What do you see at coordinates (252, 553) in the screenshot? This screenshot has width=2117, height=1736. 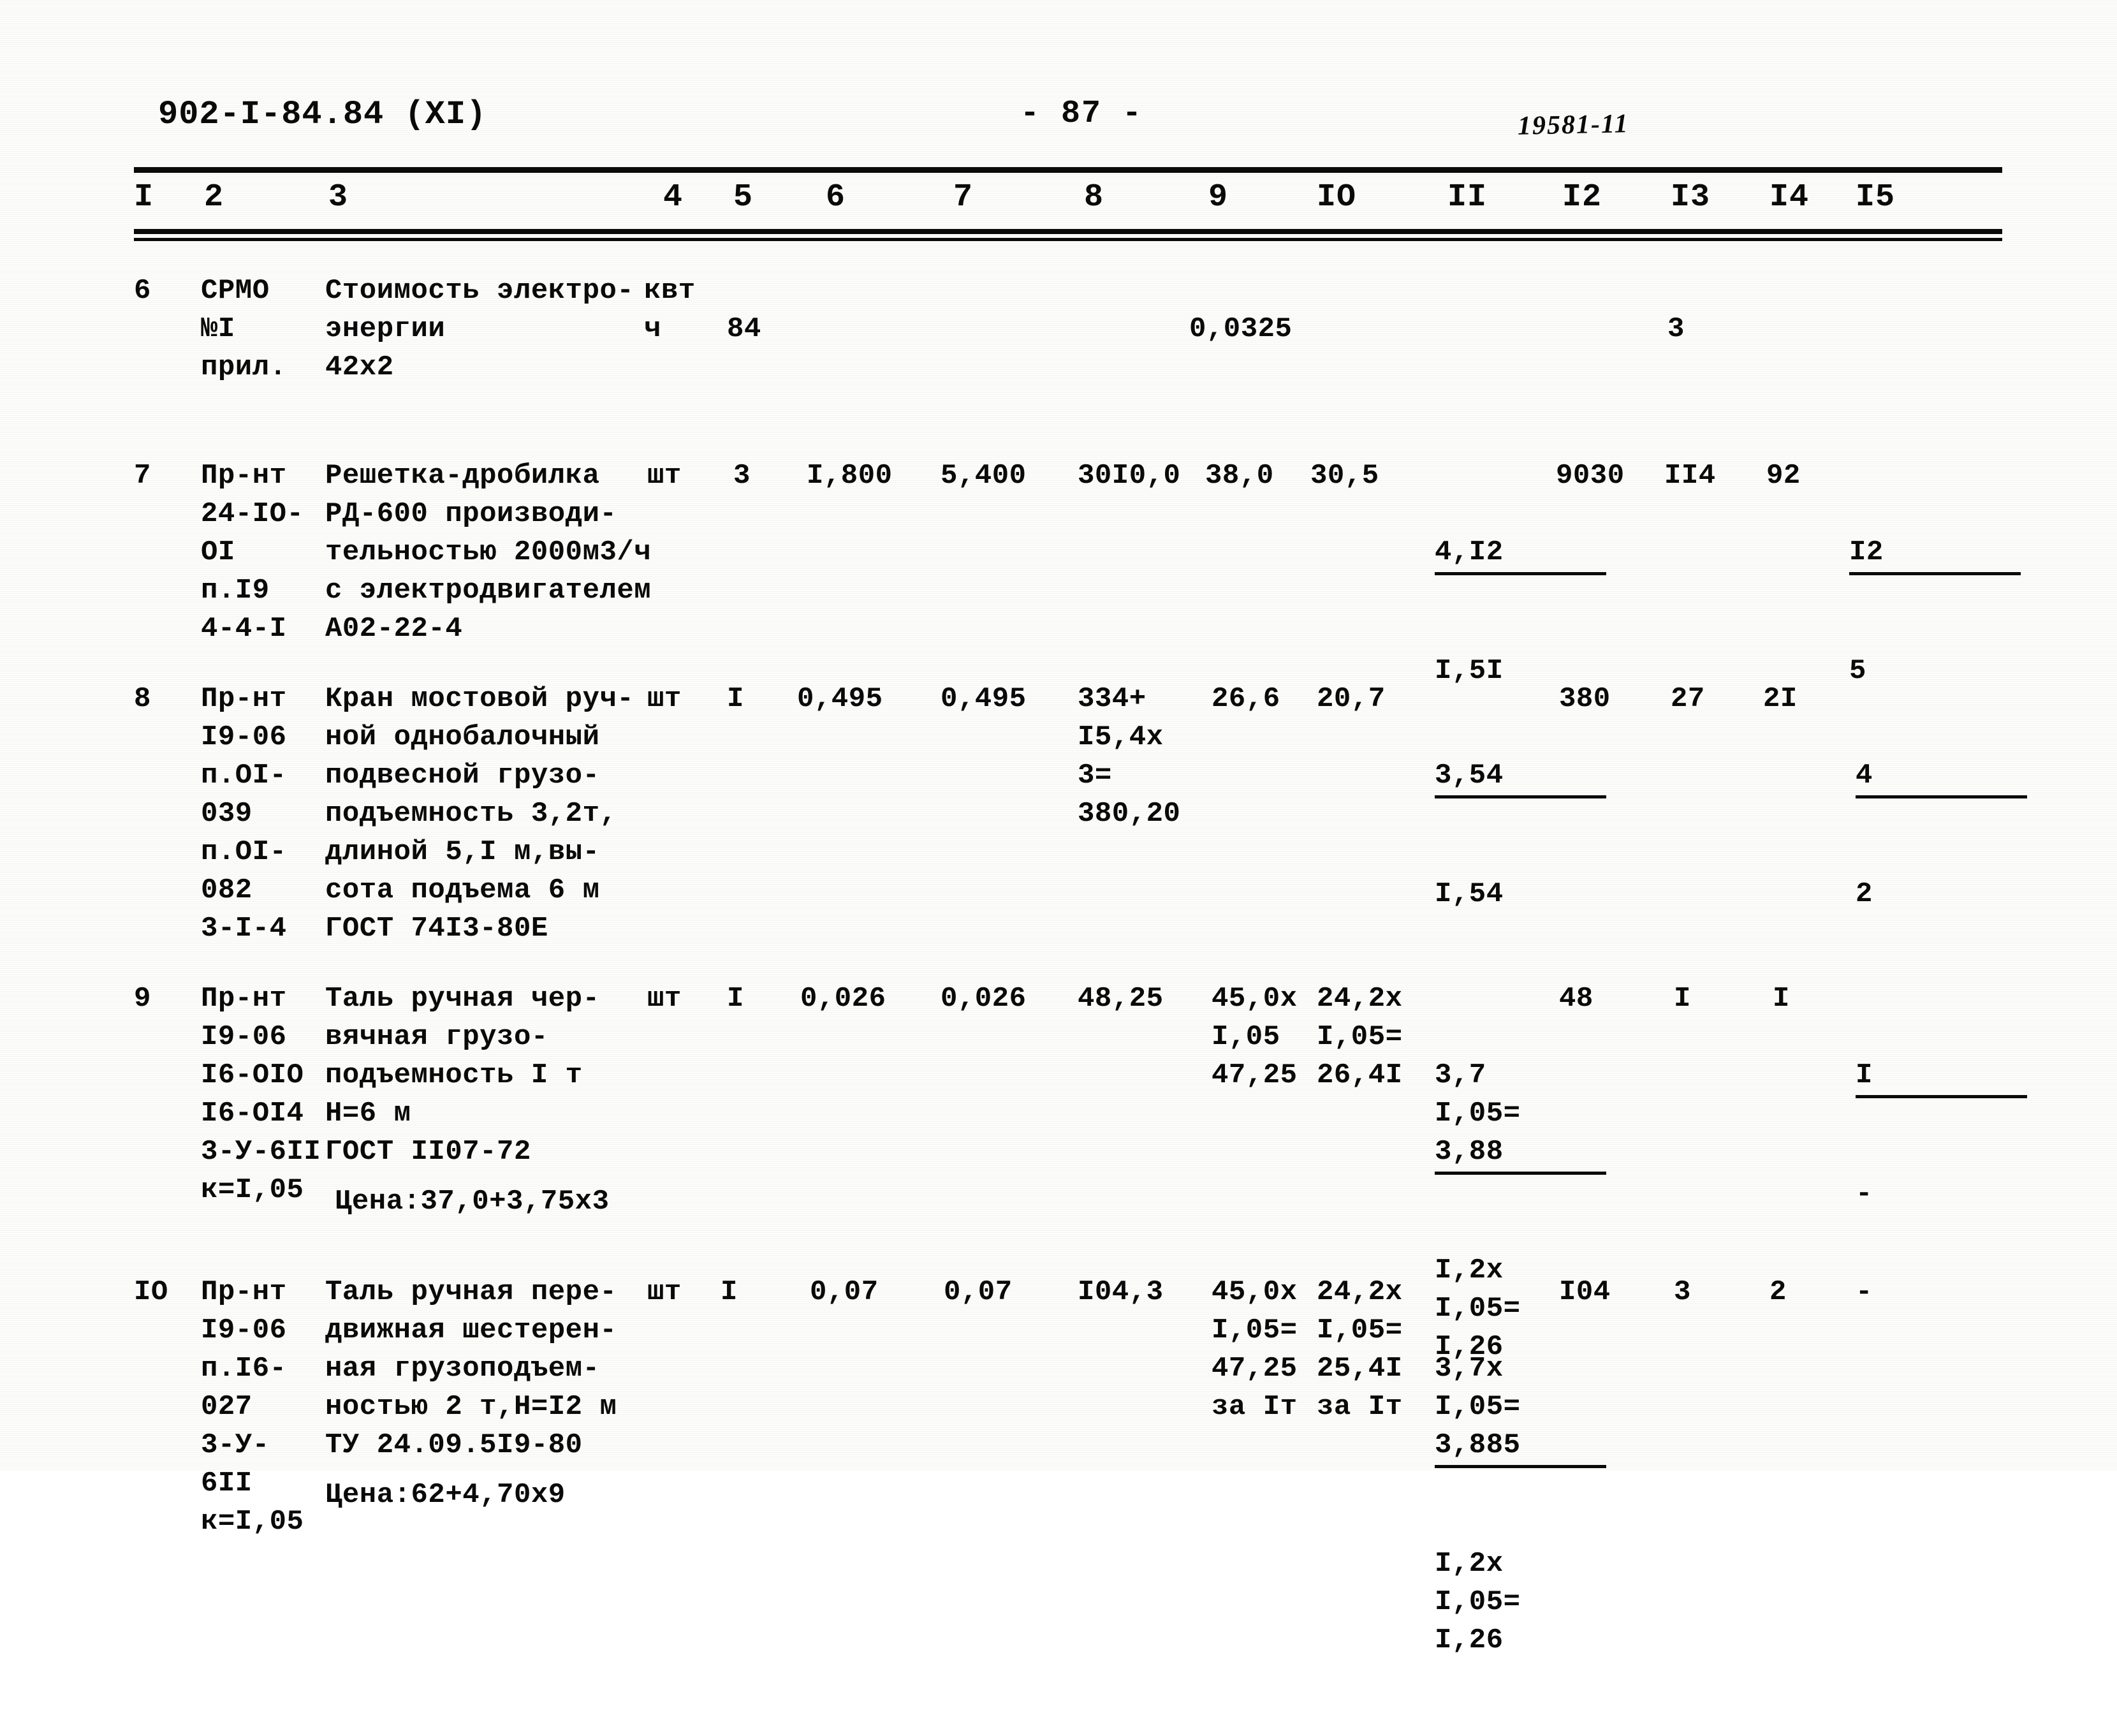 I see `row-reference: Пр-нт 24-IO- OI п.I9 4-4-I` at bounding box center [252, 553].